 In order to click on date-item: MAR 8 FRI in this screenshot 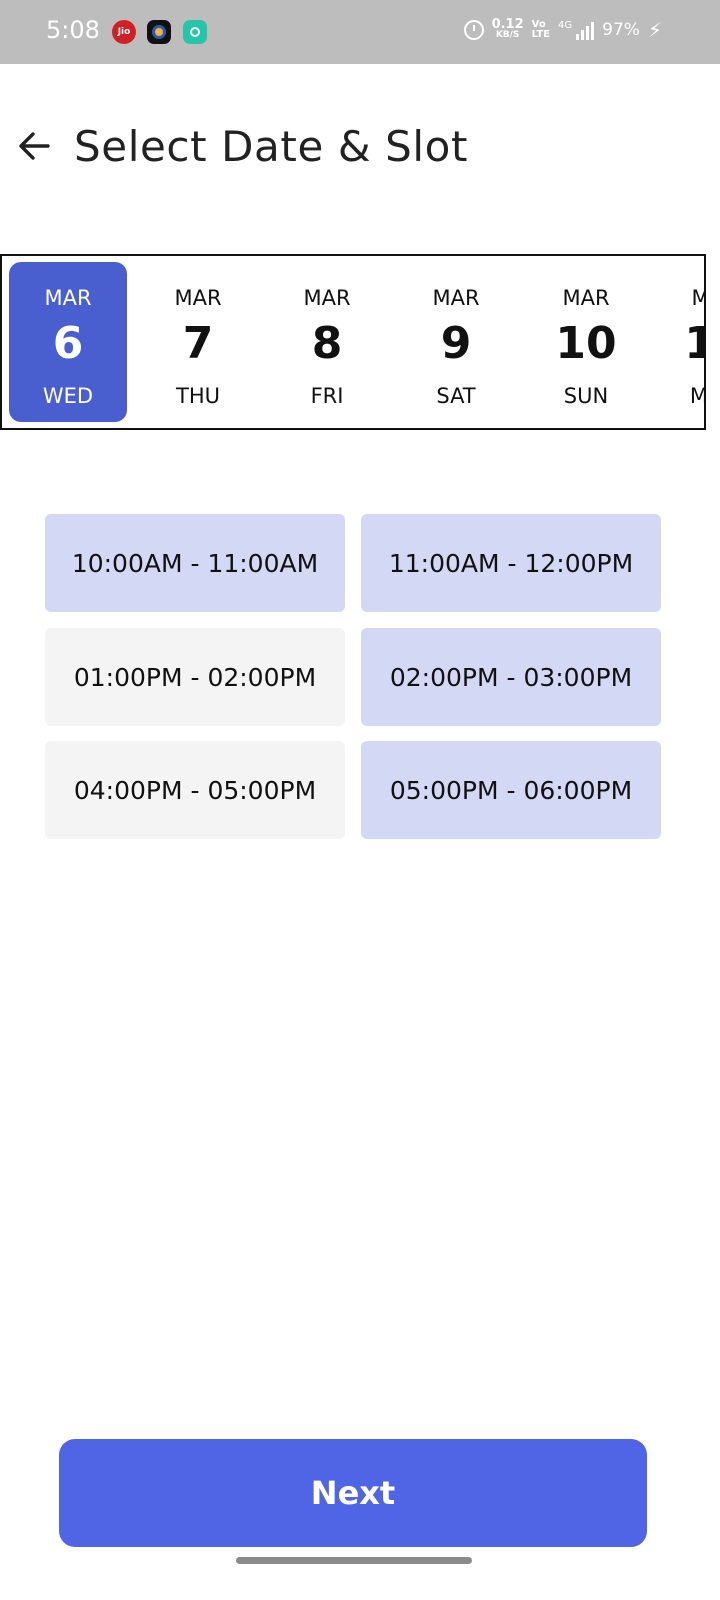, I will do `click(327, 342)`.